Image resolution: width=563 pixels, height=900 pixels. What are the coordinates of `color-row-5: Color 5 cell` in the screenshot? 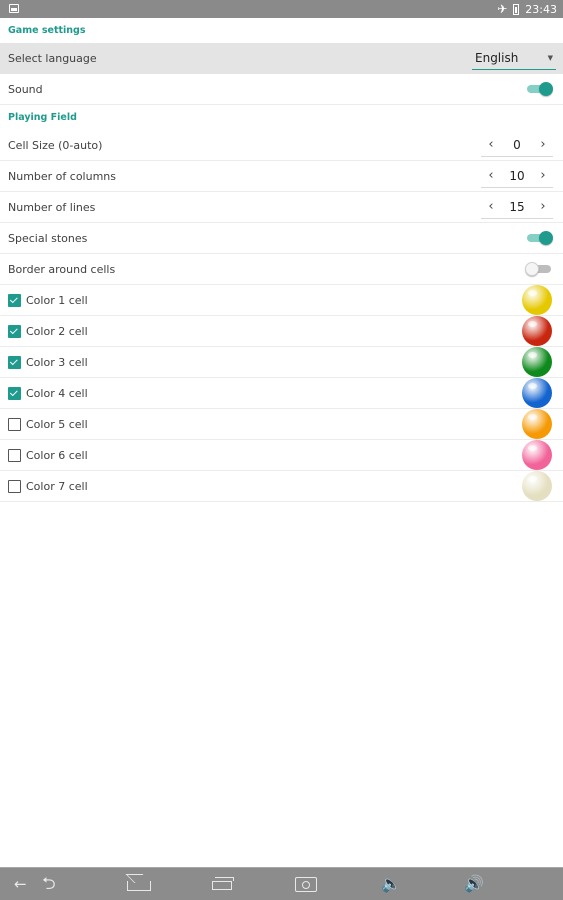 It's located at (281, 424).